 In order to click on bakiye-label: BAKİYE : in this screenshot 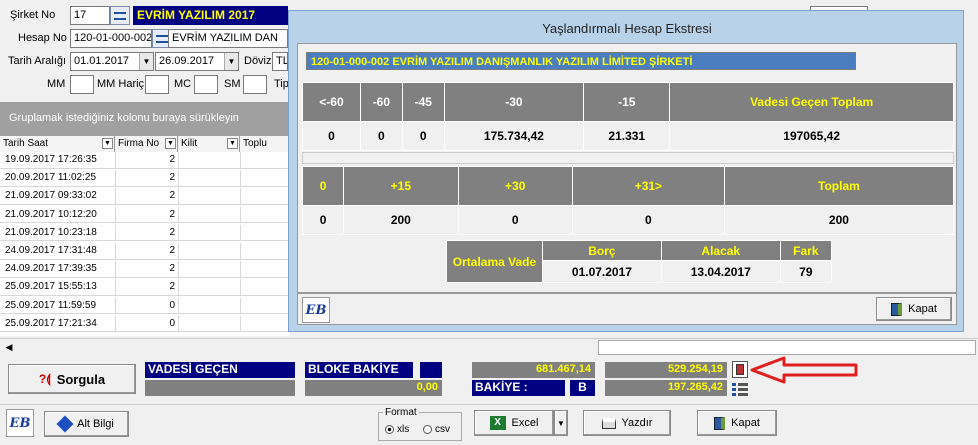, I will do `click(518, 388)`.